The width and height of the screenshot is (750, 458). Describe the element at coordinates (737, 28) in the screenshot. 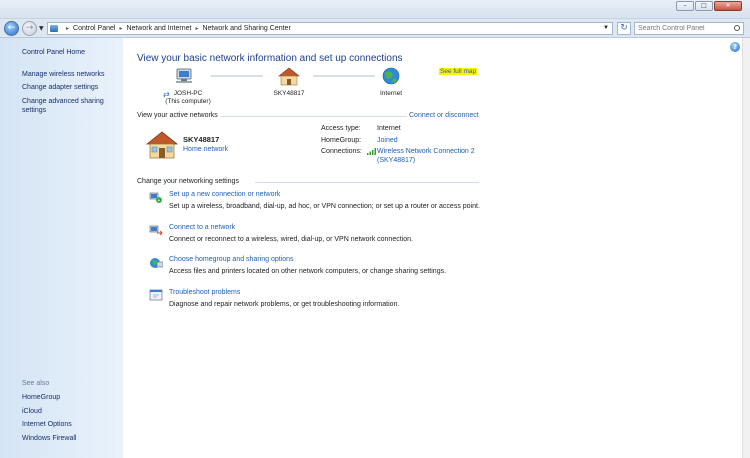

I see `search-icon` at that location.